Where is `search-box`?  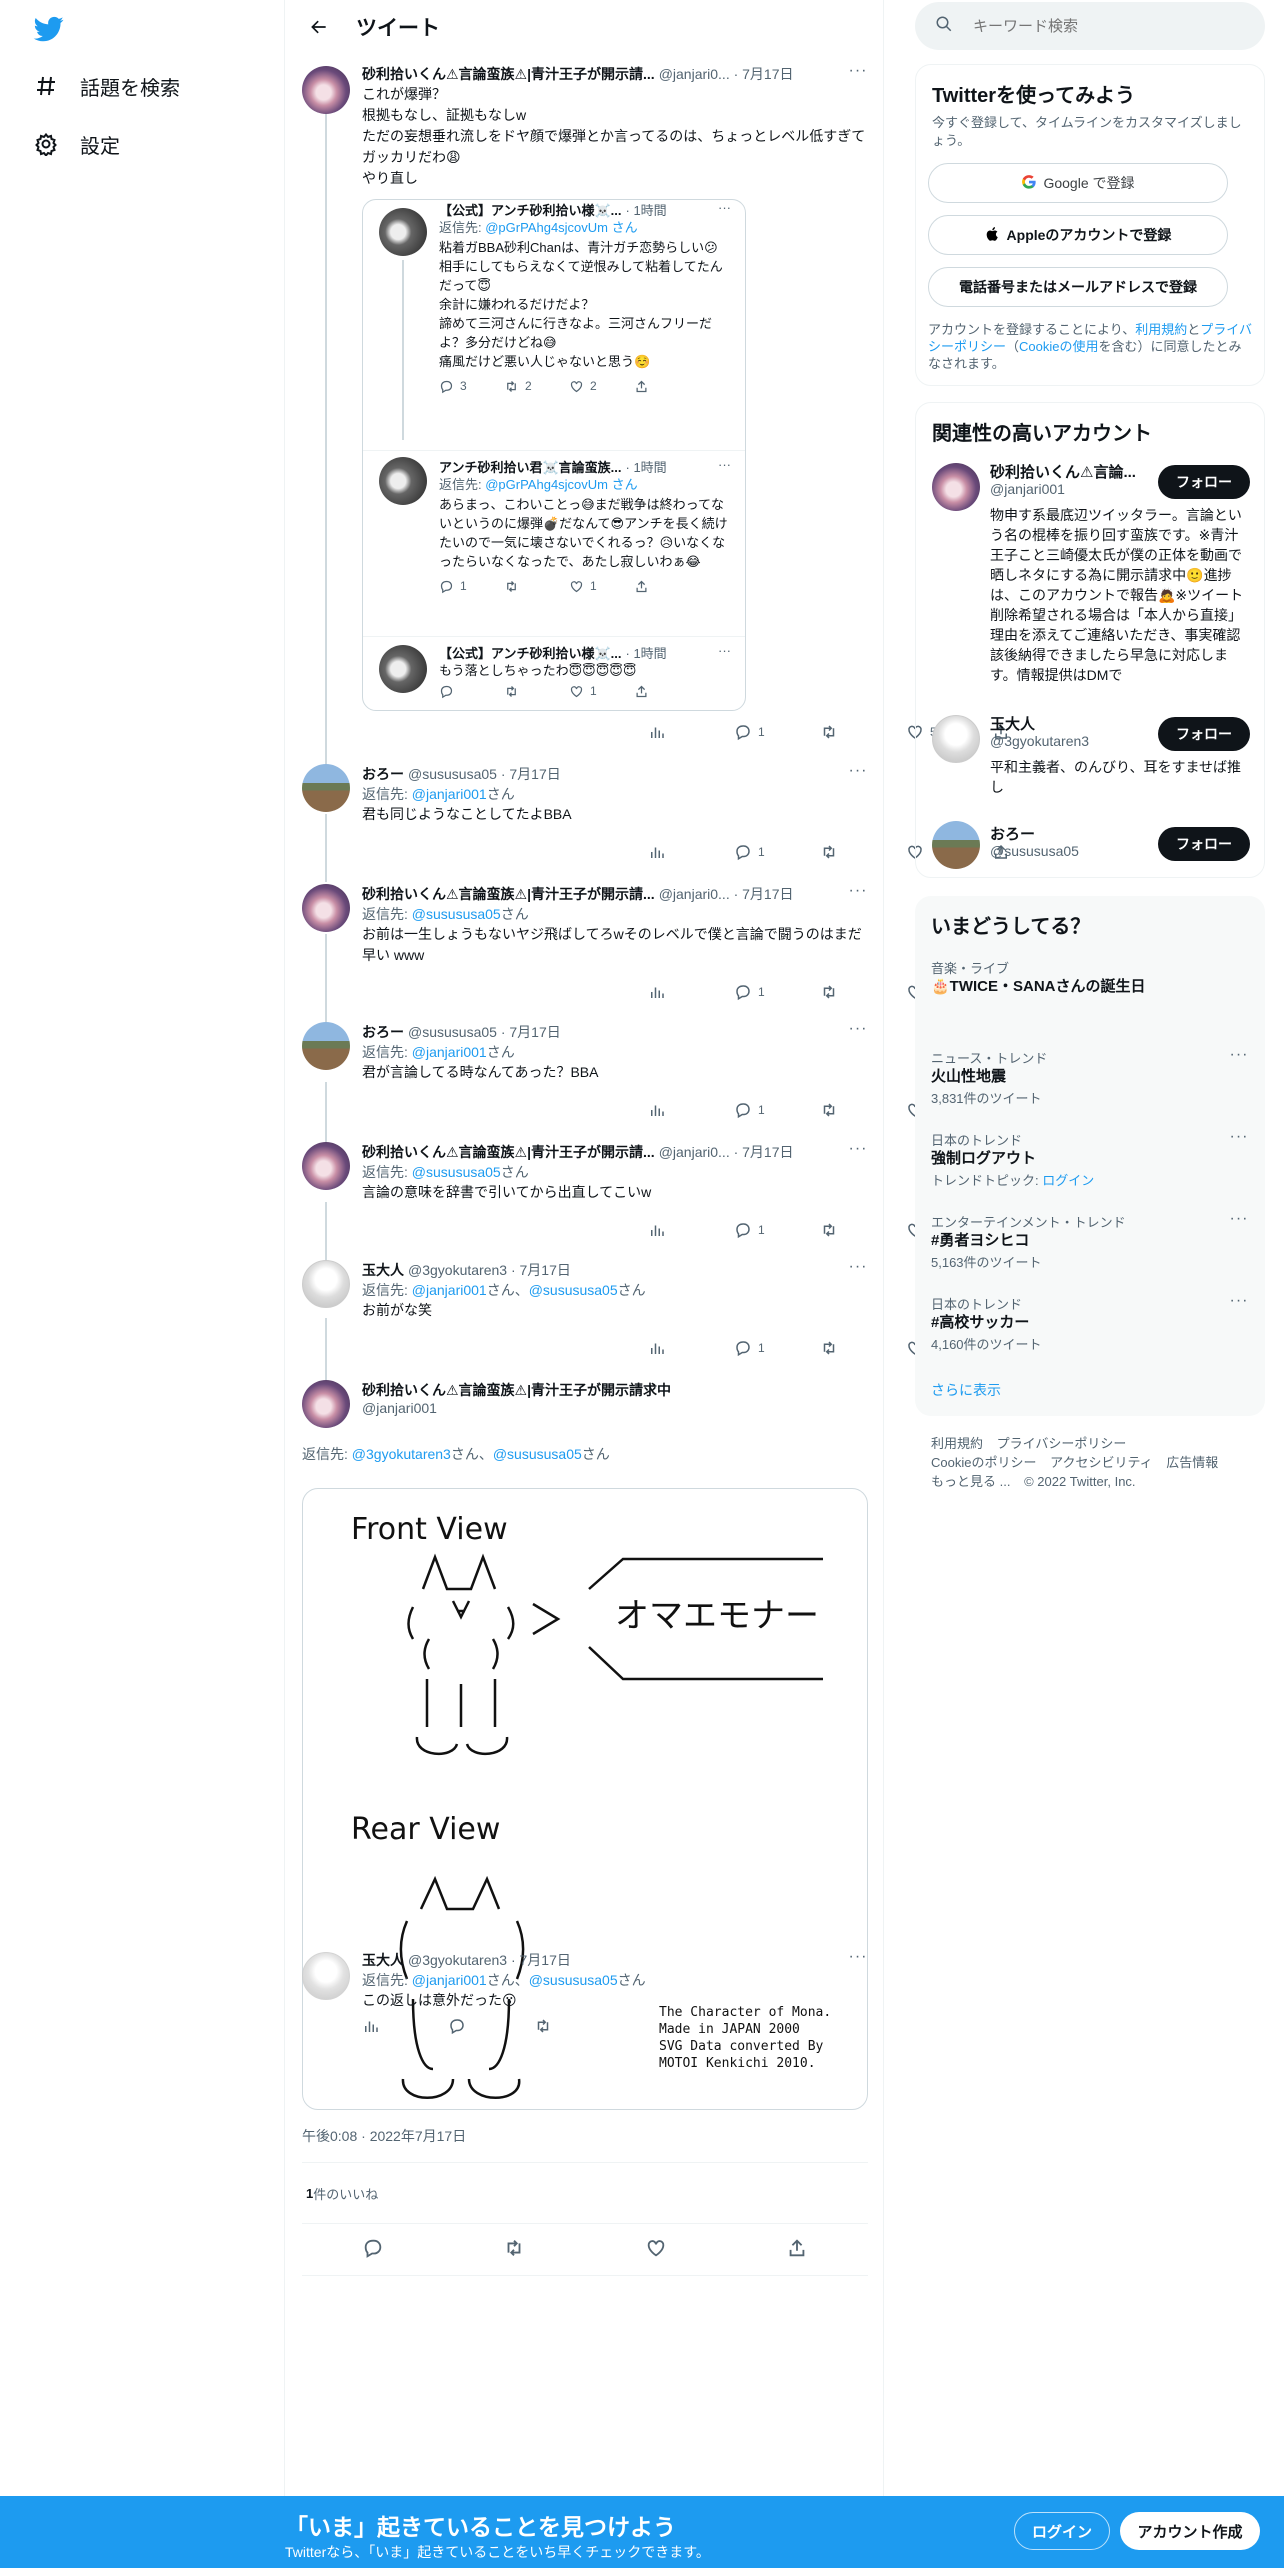 search-box is located at coordinates (1090, 26).